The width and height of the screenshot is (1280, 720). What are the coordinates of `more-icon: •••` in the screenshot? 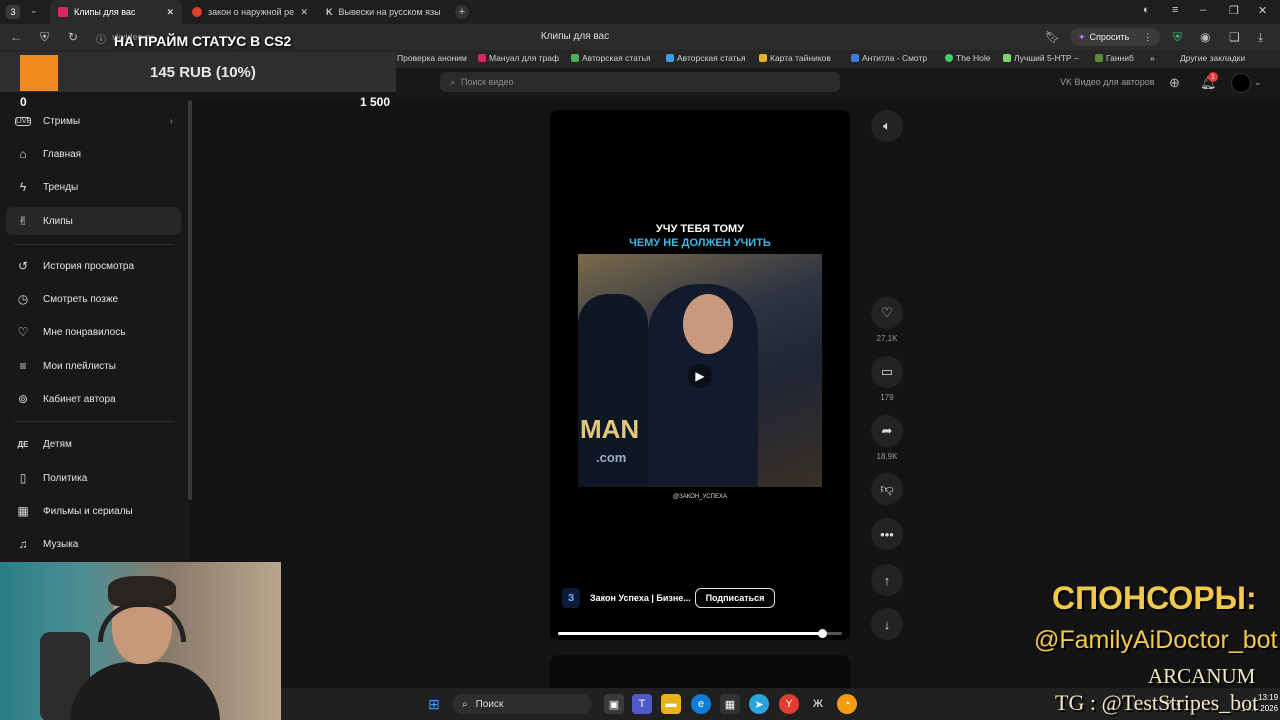 It's located at (887, 534).